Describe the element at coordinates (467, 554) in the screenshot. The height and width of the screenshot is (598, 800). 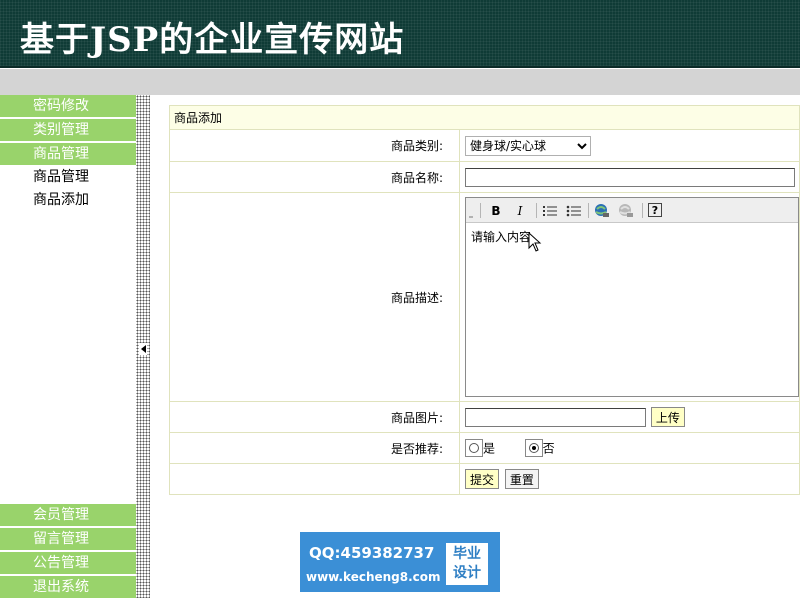
I see `watermark-badge-line1: 毕业` at that location.